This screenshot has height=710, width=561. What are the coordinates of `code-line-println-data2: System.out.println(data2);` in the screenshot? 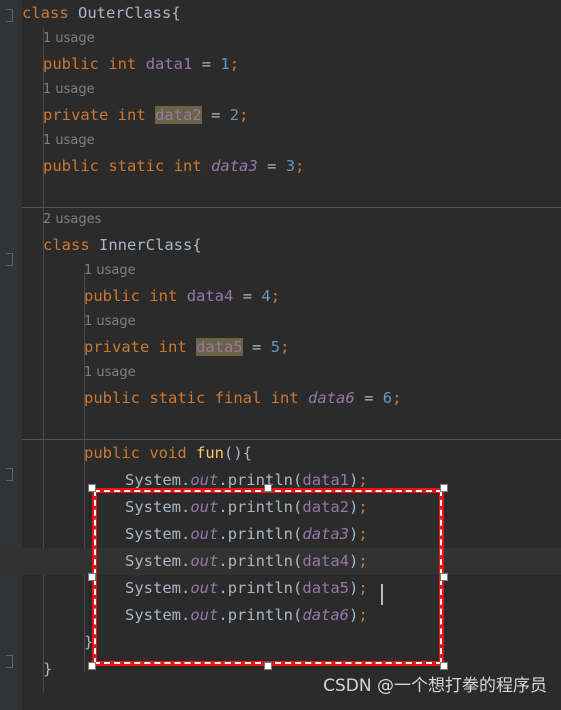 It's located at (280, 507).